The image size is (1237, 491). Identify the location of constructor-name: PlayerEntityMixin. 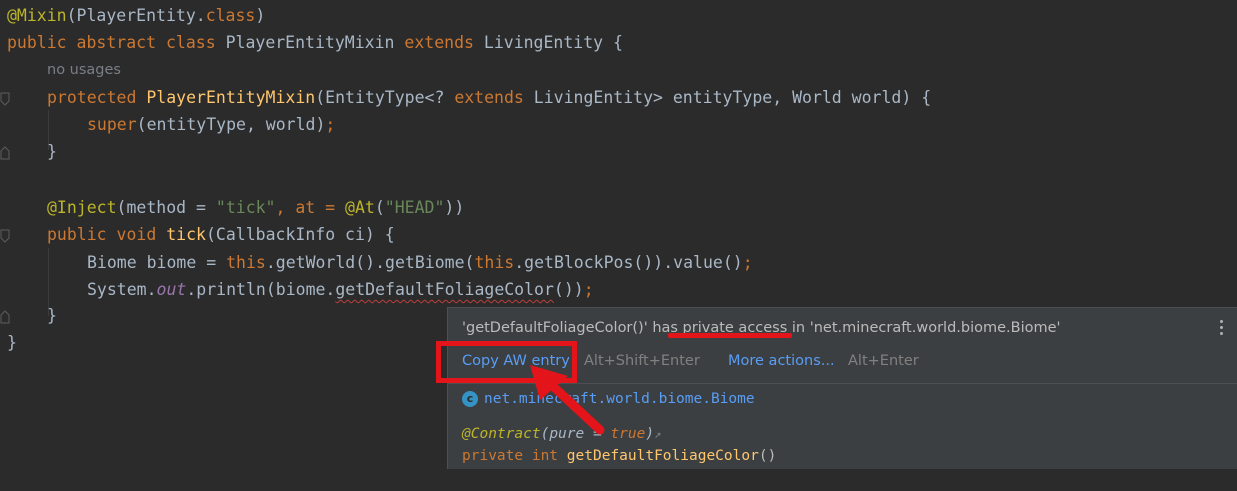
(231, 97).